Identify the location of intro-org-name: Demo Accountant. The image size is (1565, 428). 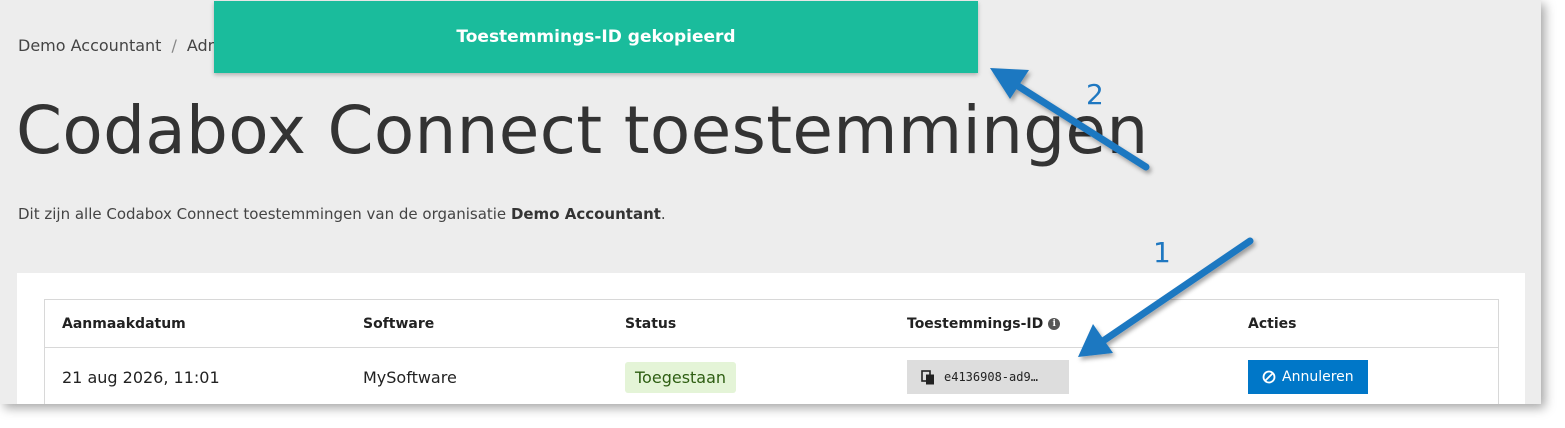
(585, 214).